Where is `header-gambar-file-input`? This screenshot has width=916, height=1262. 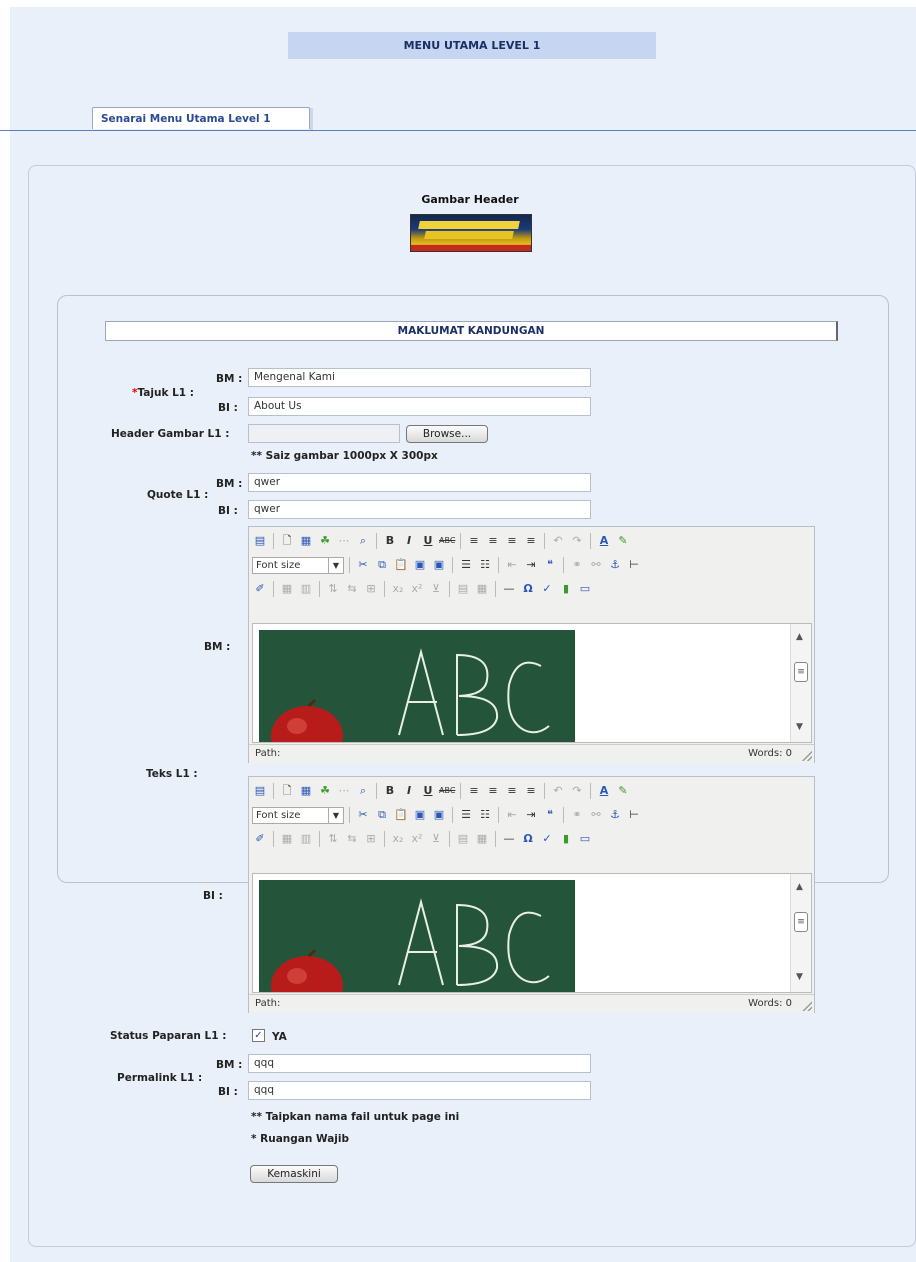 header-gambar-file-input is located at coordinates (324, 433).